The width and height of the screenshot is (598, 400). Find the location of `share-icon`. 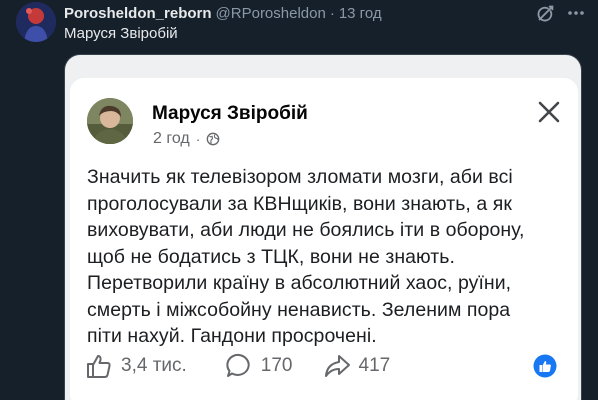

share-icon is located at coordinates (337, 366).